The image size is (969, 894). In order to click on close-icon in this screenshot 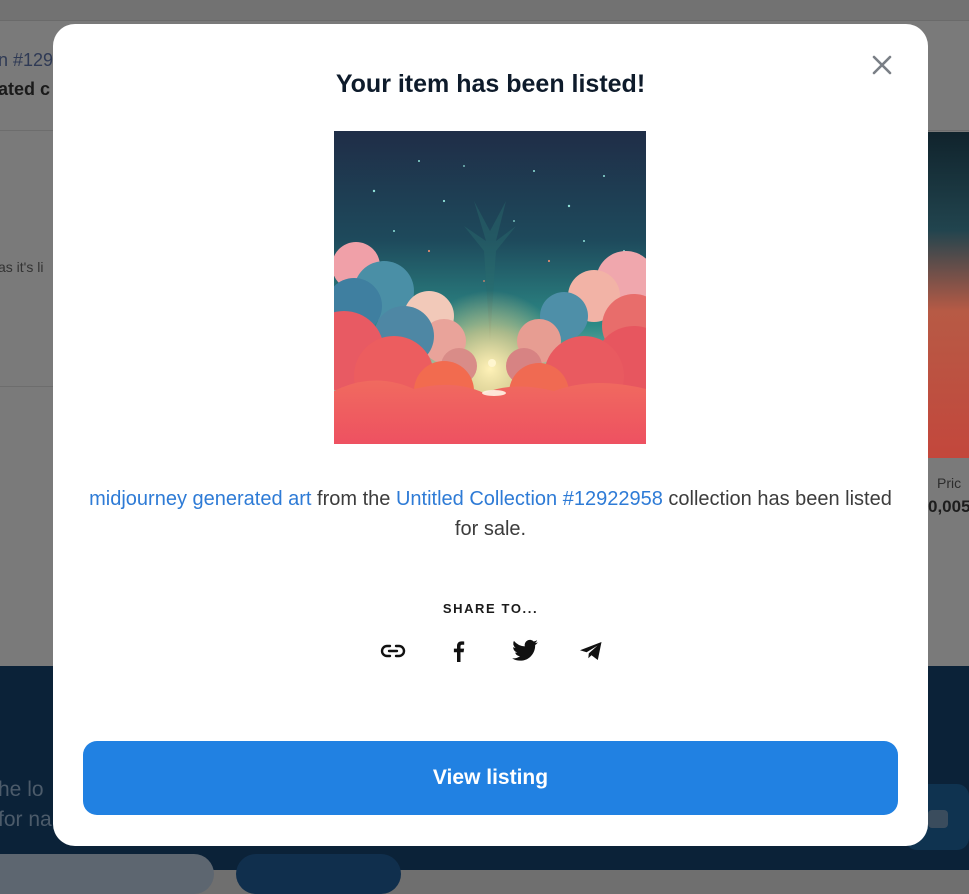, I will do `click(882, 65)`.